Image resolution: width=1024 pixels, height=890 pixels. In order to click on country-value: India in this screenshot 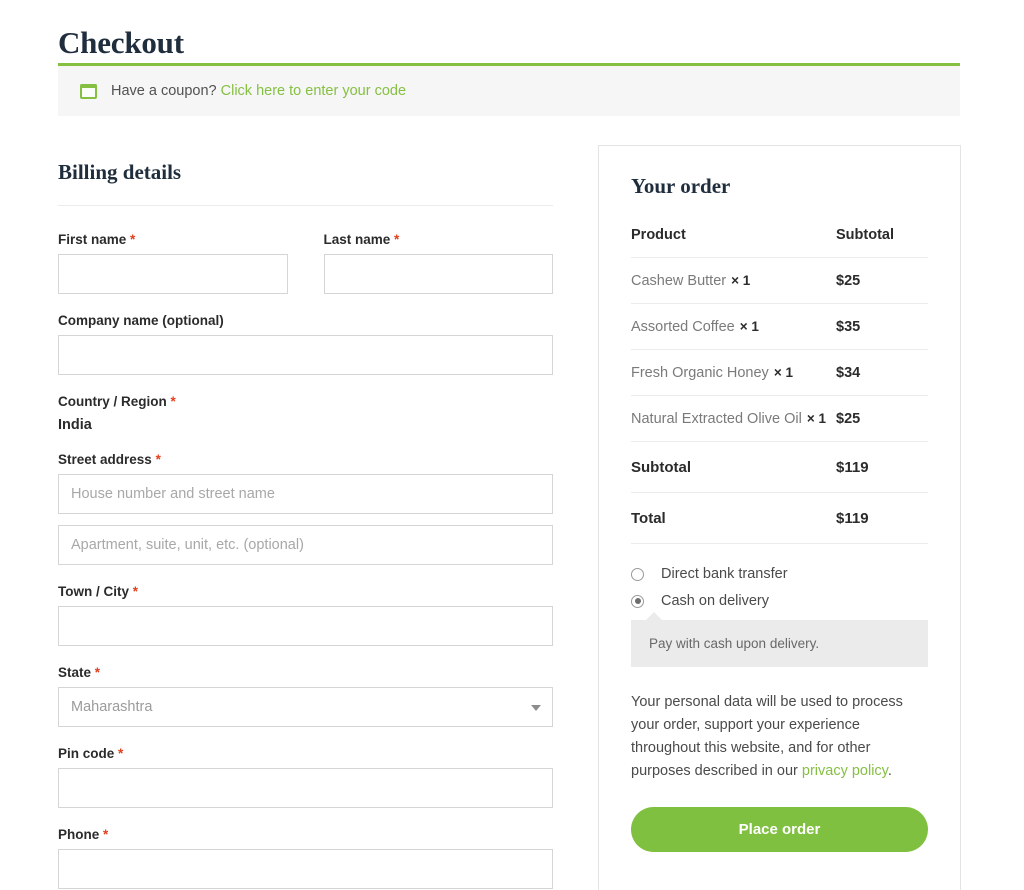, I will do `click(75, 425)`.